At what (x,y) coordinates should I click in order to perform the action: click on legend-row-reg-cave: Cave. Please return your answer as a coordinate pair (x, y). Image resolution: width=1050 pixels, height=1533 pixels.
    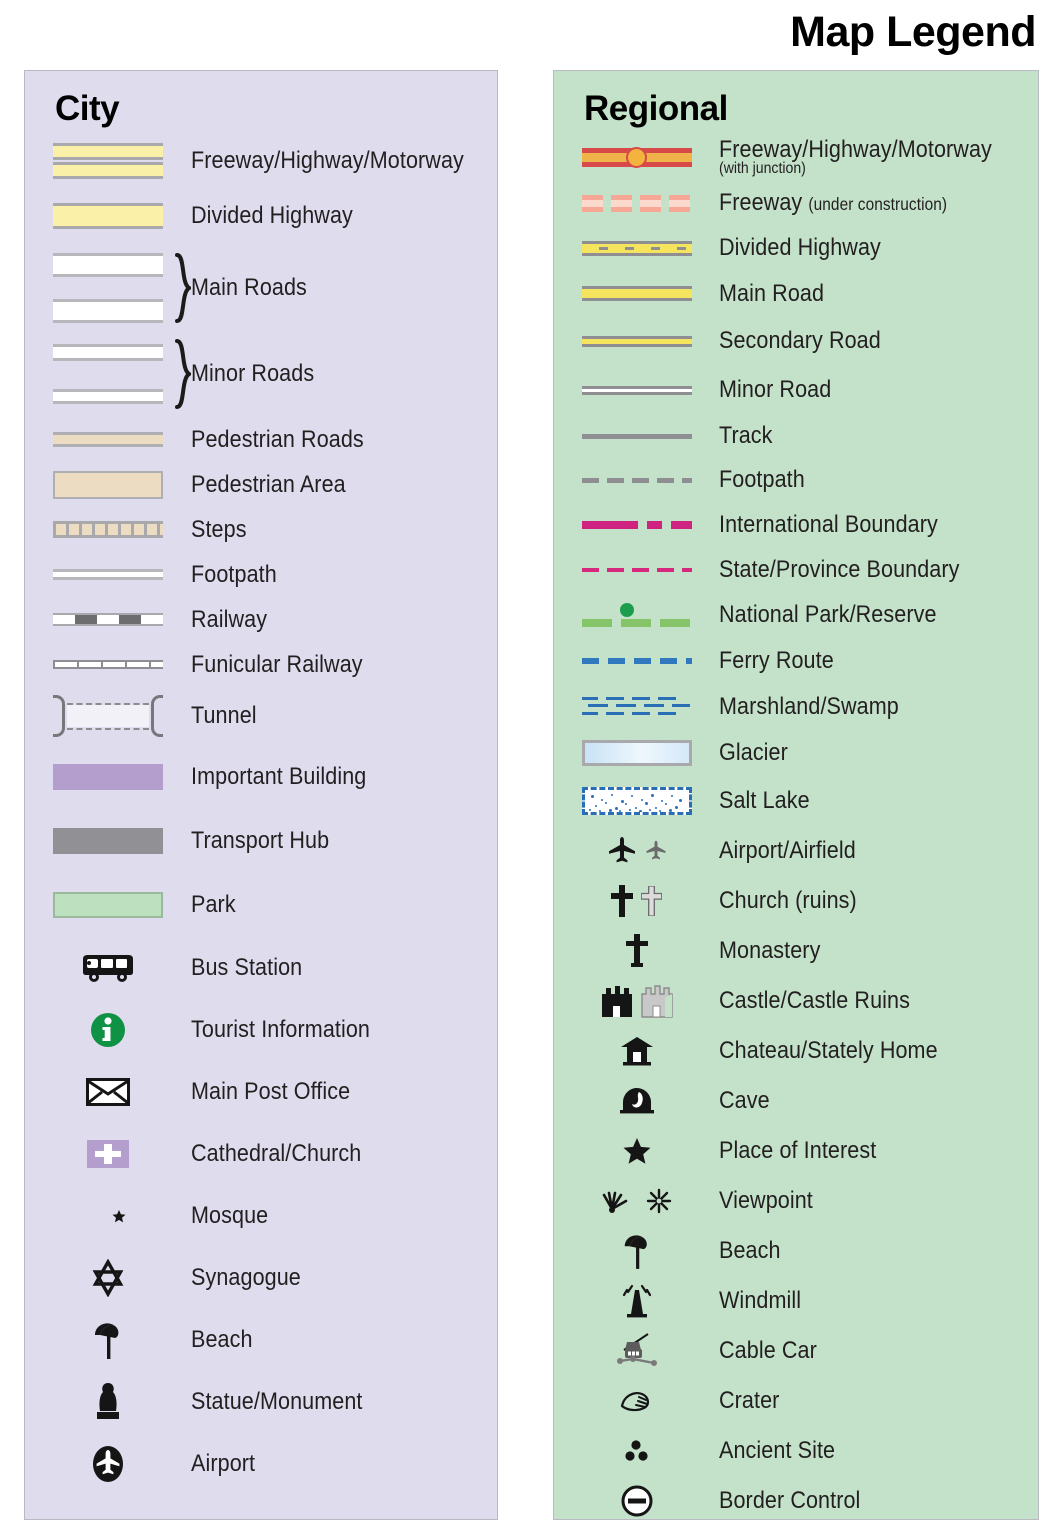
    Looking at the image, I should click on (796, 1101).